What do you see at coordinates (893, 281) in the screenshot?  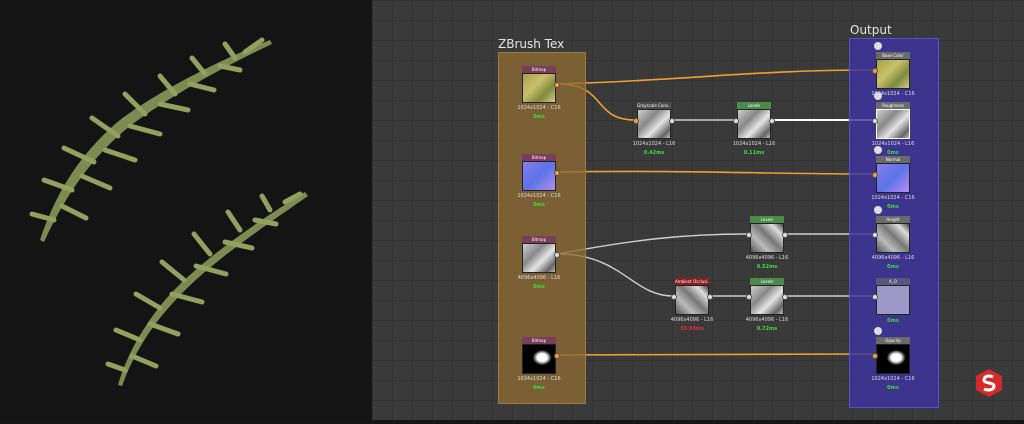 I see `node-header: A_O` at bounding box center [893, 281].